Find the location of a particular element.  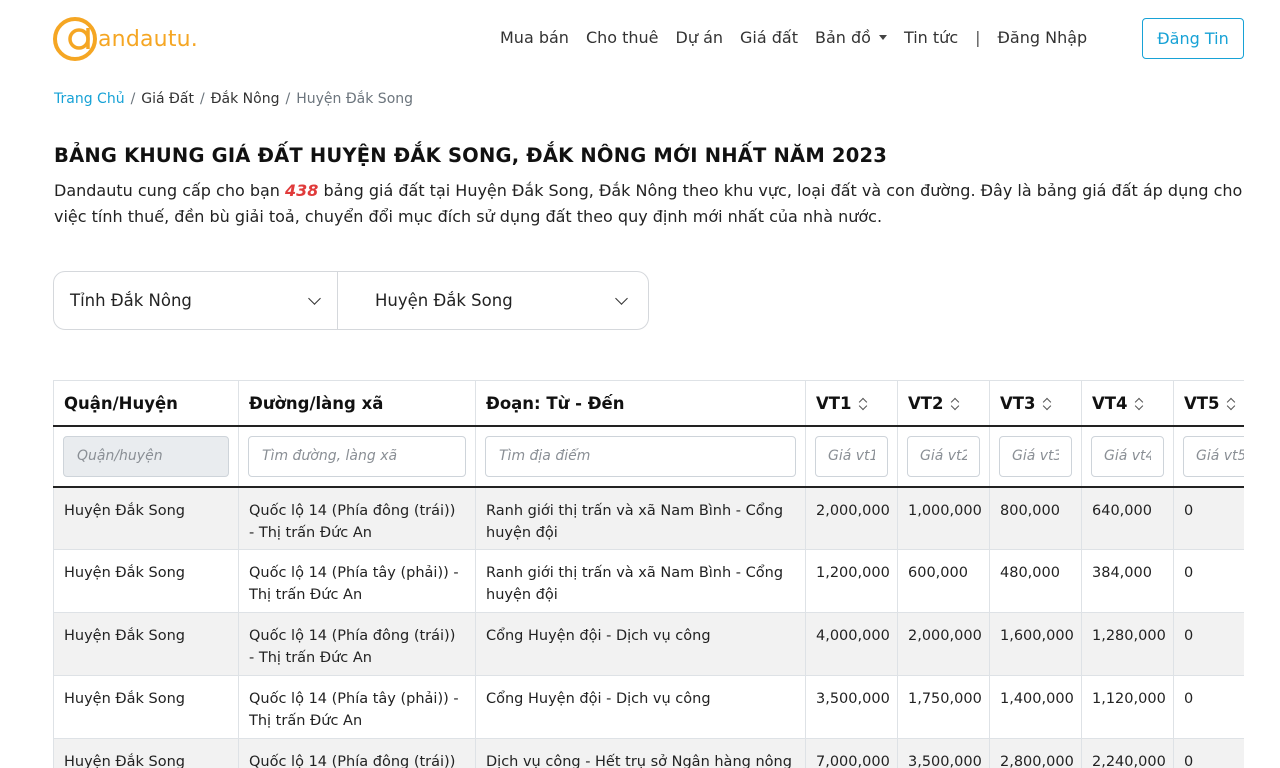

vt1-filter-input is located at coordinates (851, 456).